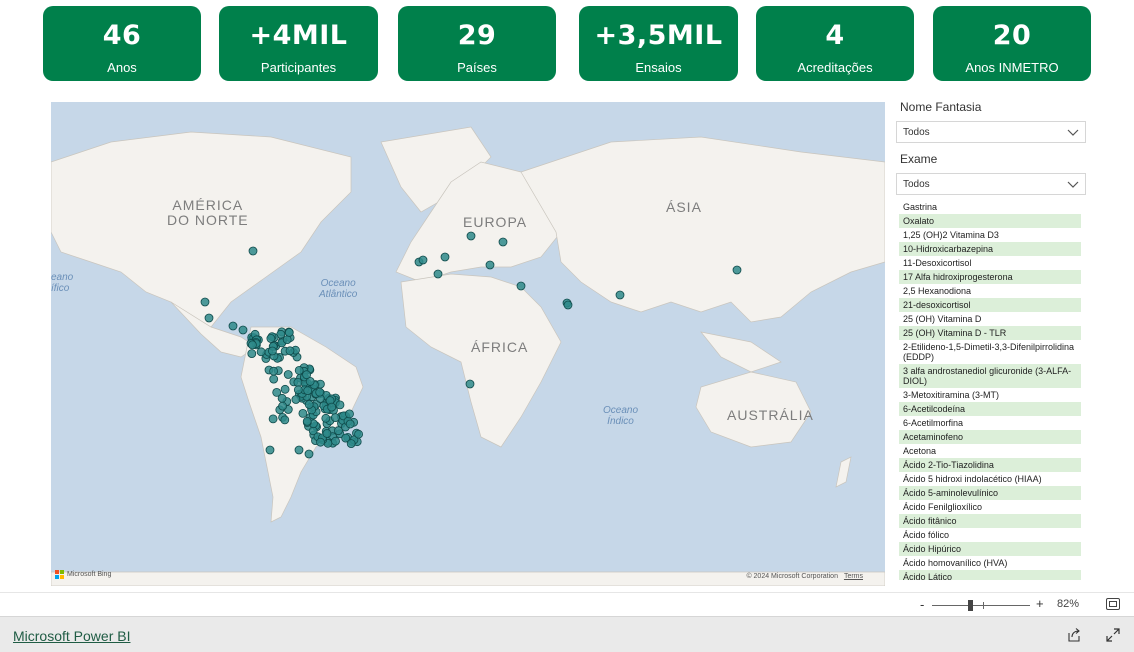 The height and width of the screenshot is (652, 1134). What do you see at coordinates (62, 283) in the screenshot?
I see `map-label-pacific: eano ífico` at bounding box center [62, 283].